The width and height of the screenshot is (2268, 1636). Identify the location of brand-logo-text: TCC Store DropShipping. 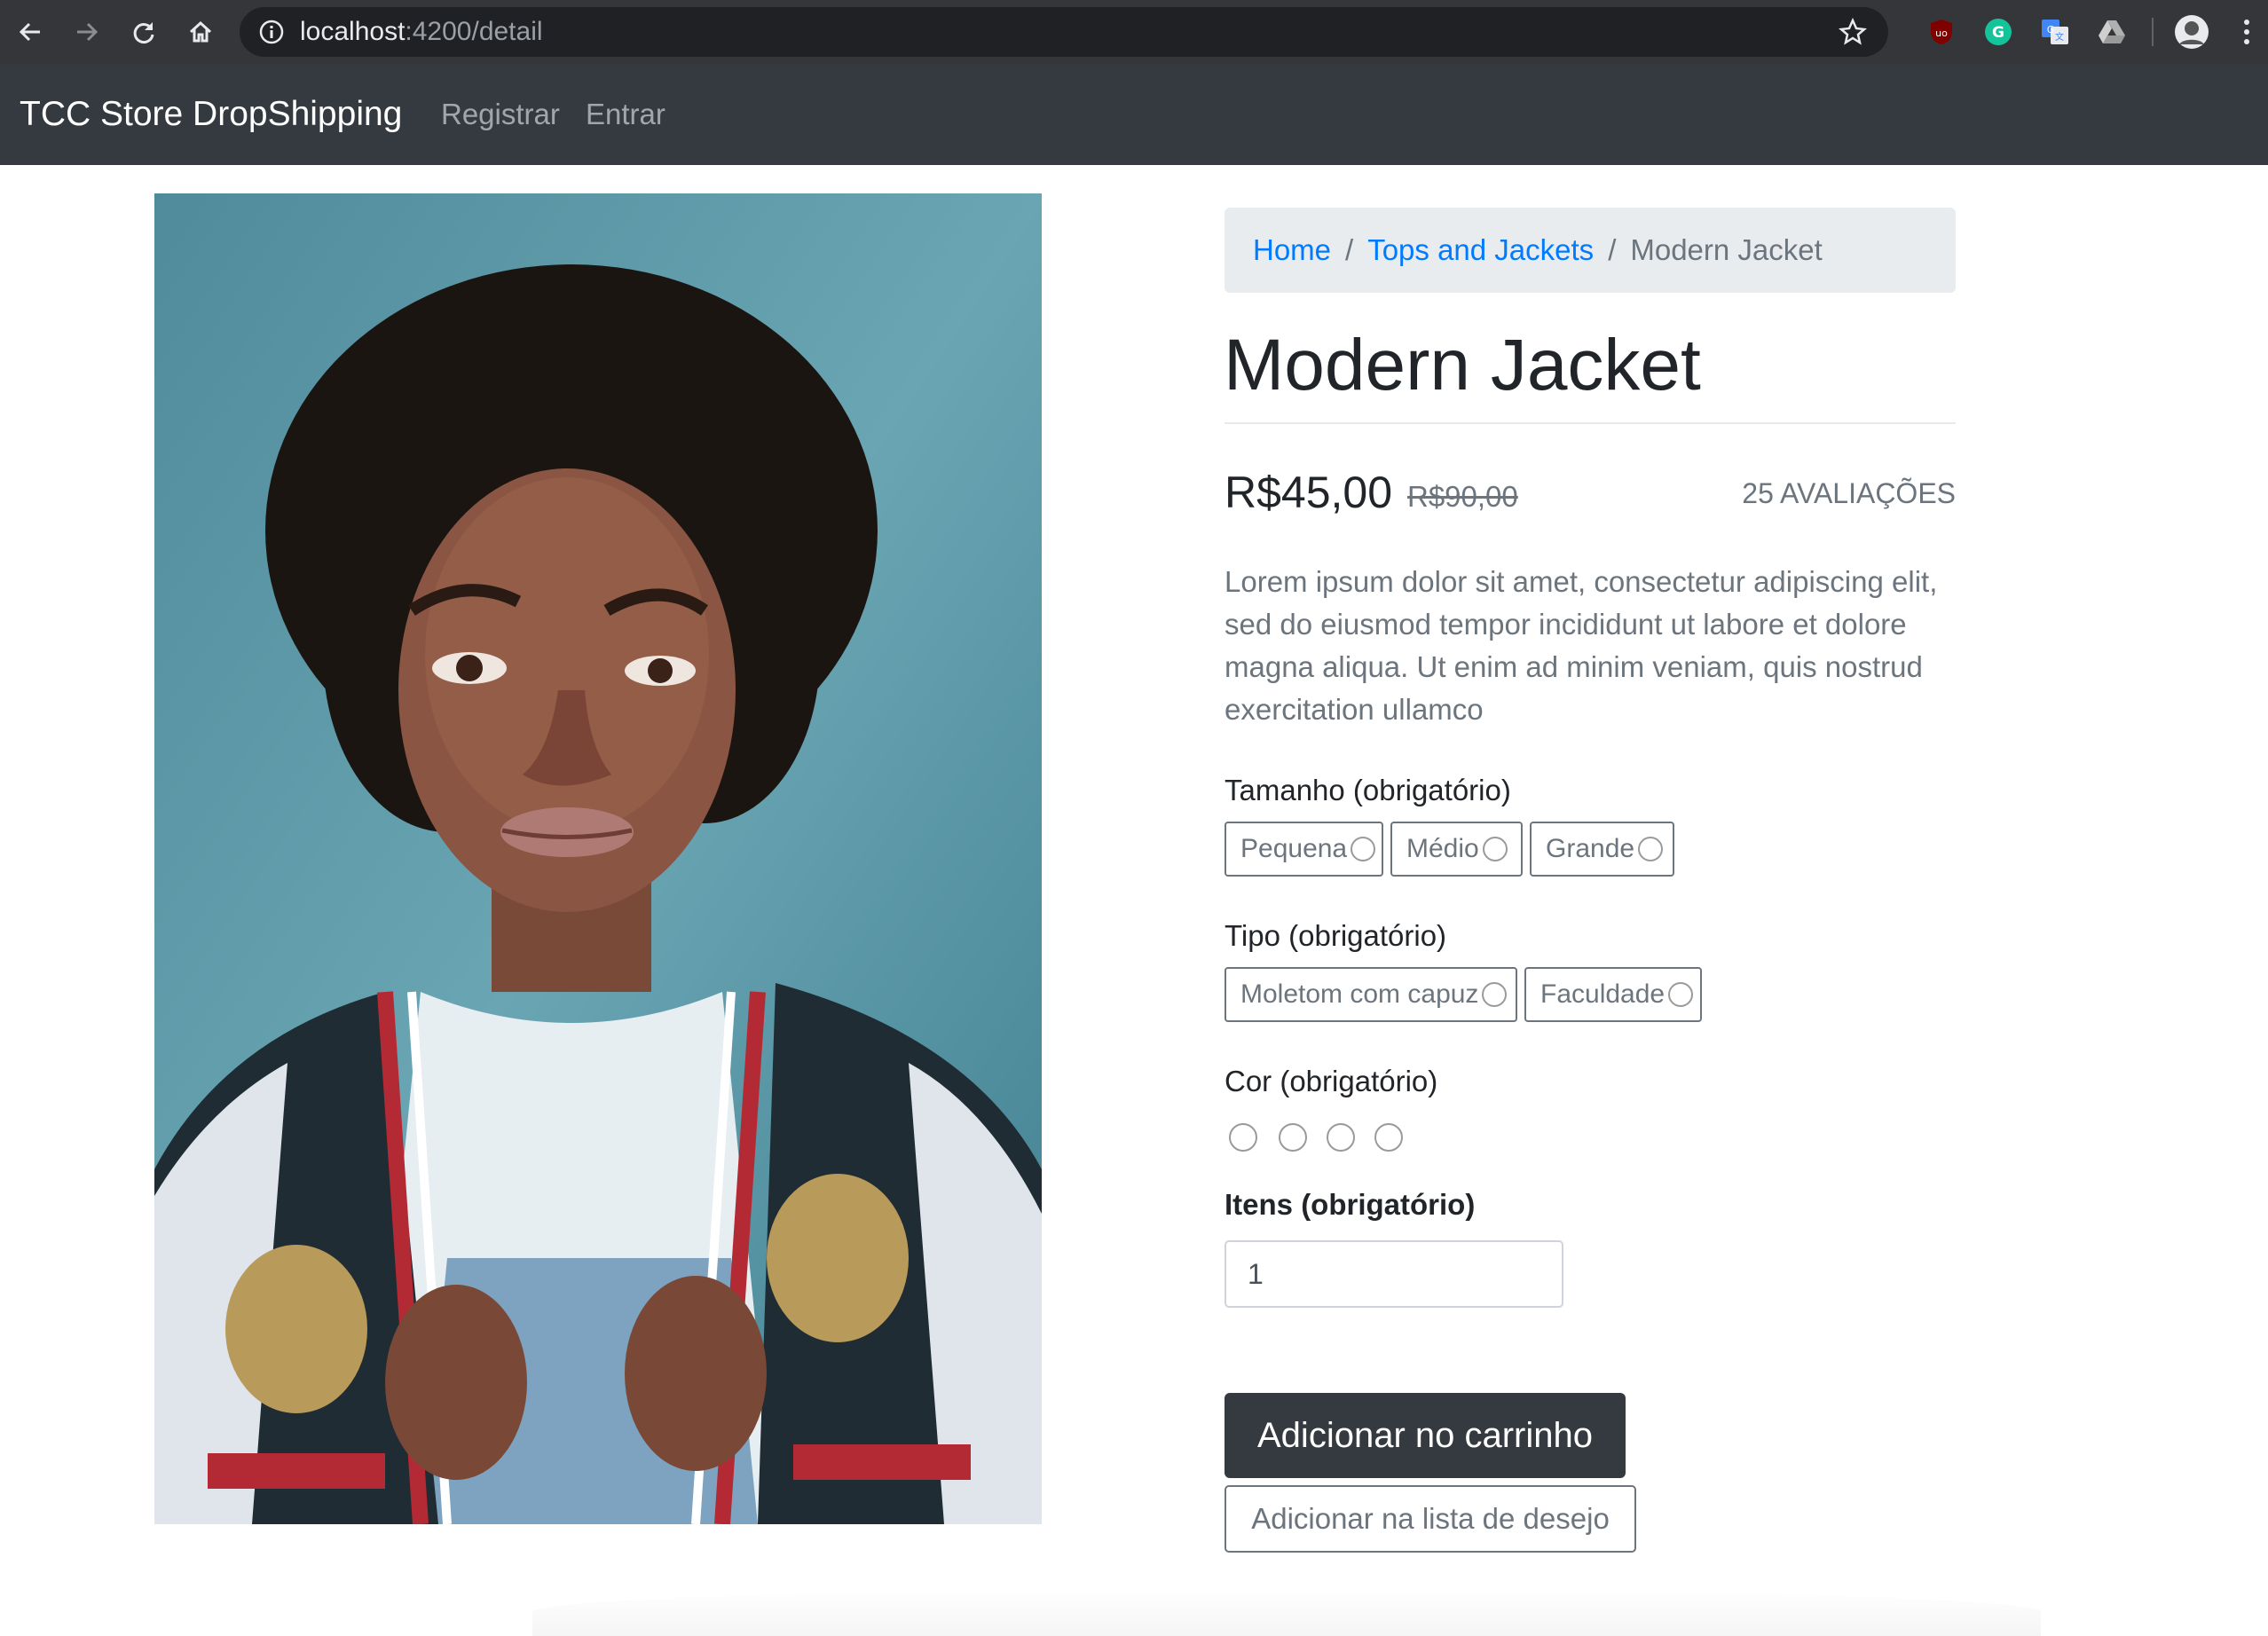
(211, 114).